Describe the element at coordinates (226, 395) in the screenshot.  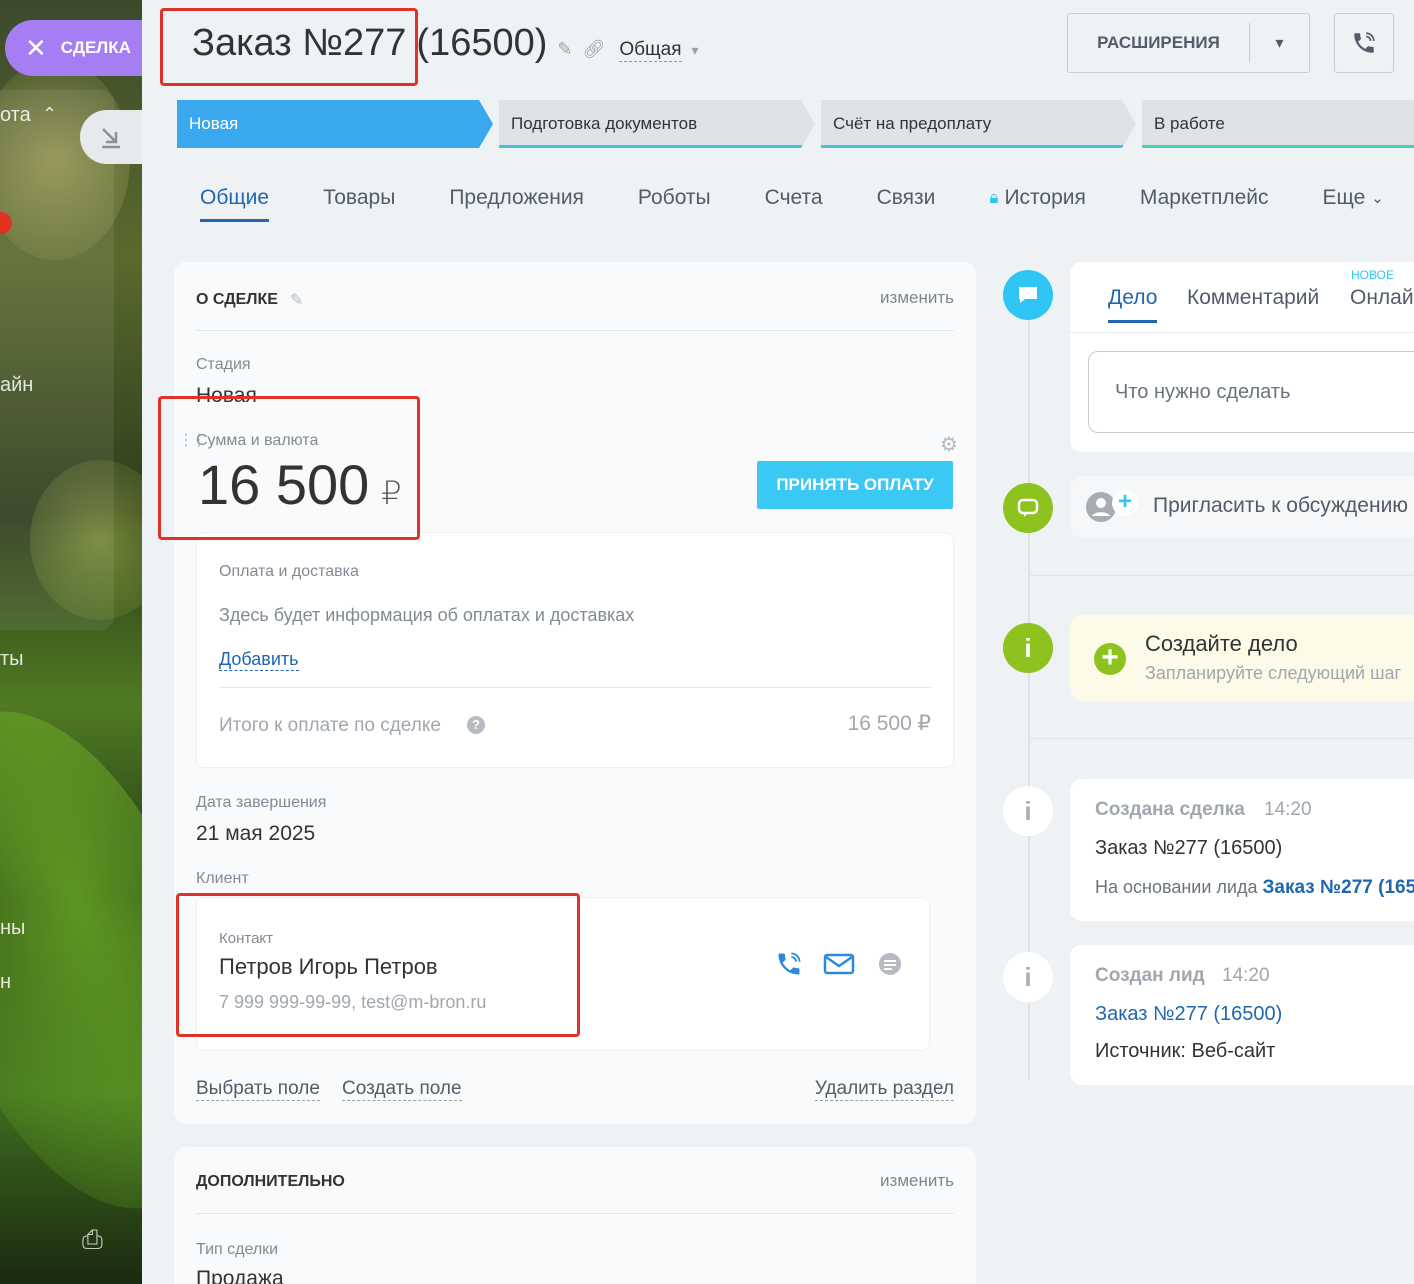
I see `stage-field-value: Новая` at that location.